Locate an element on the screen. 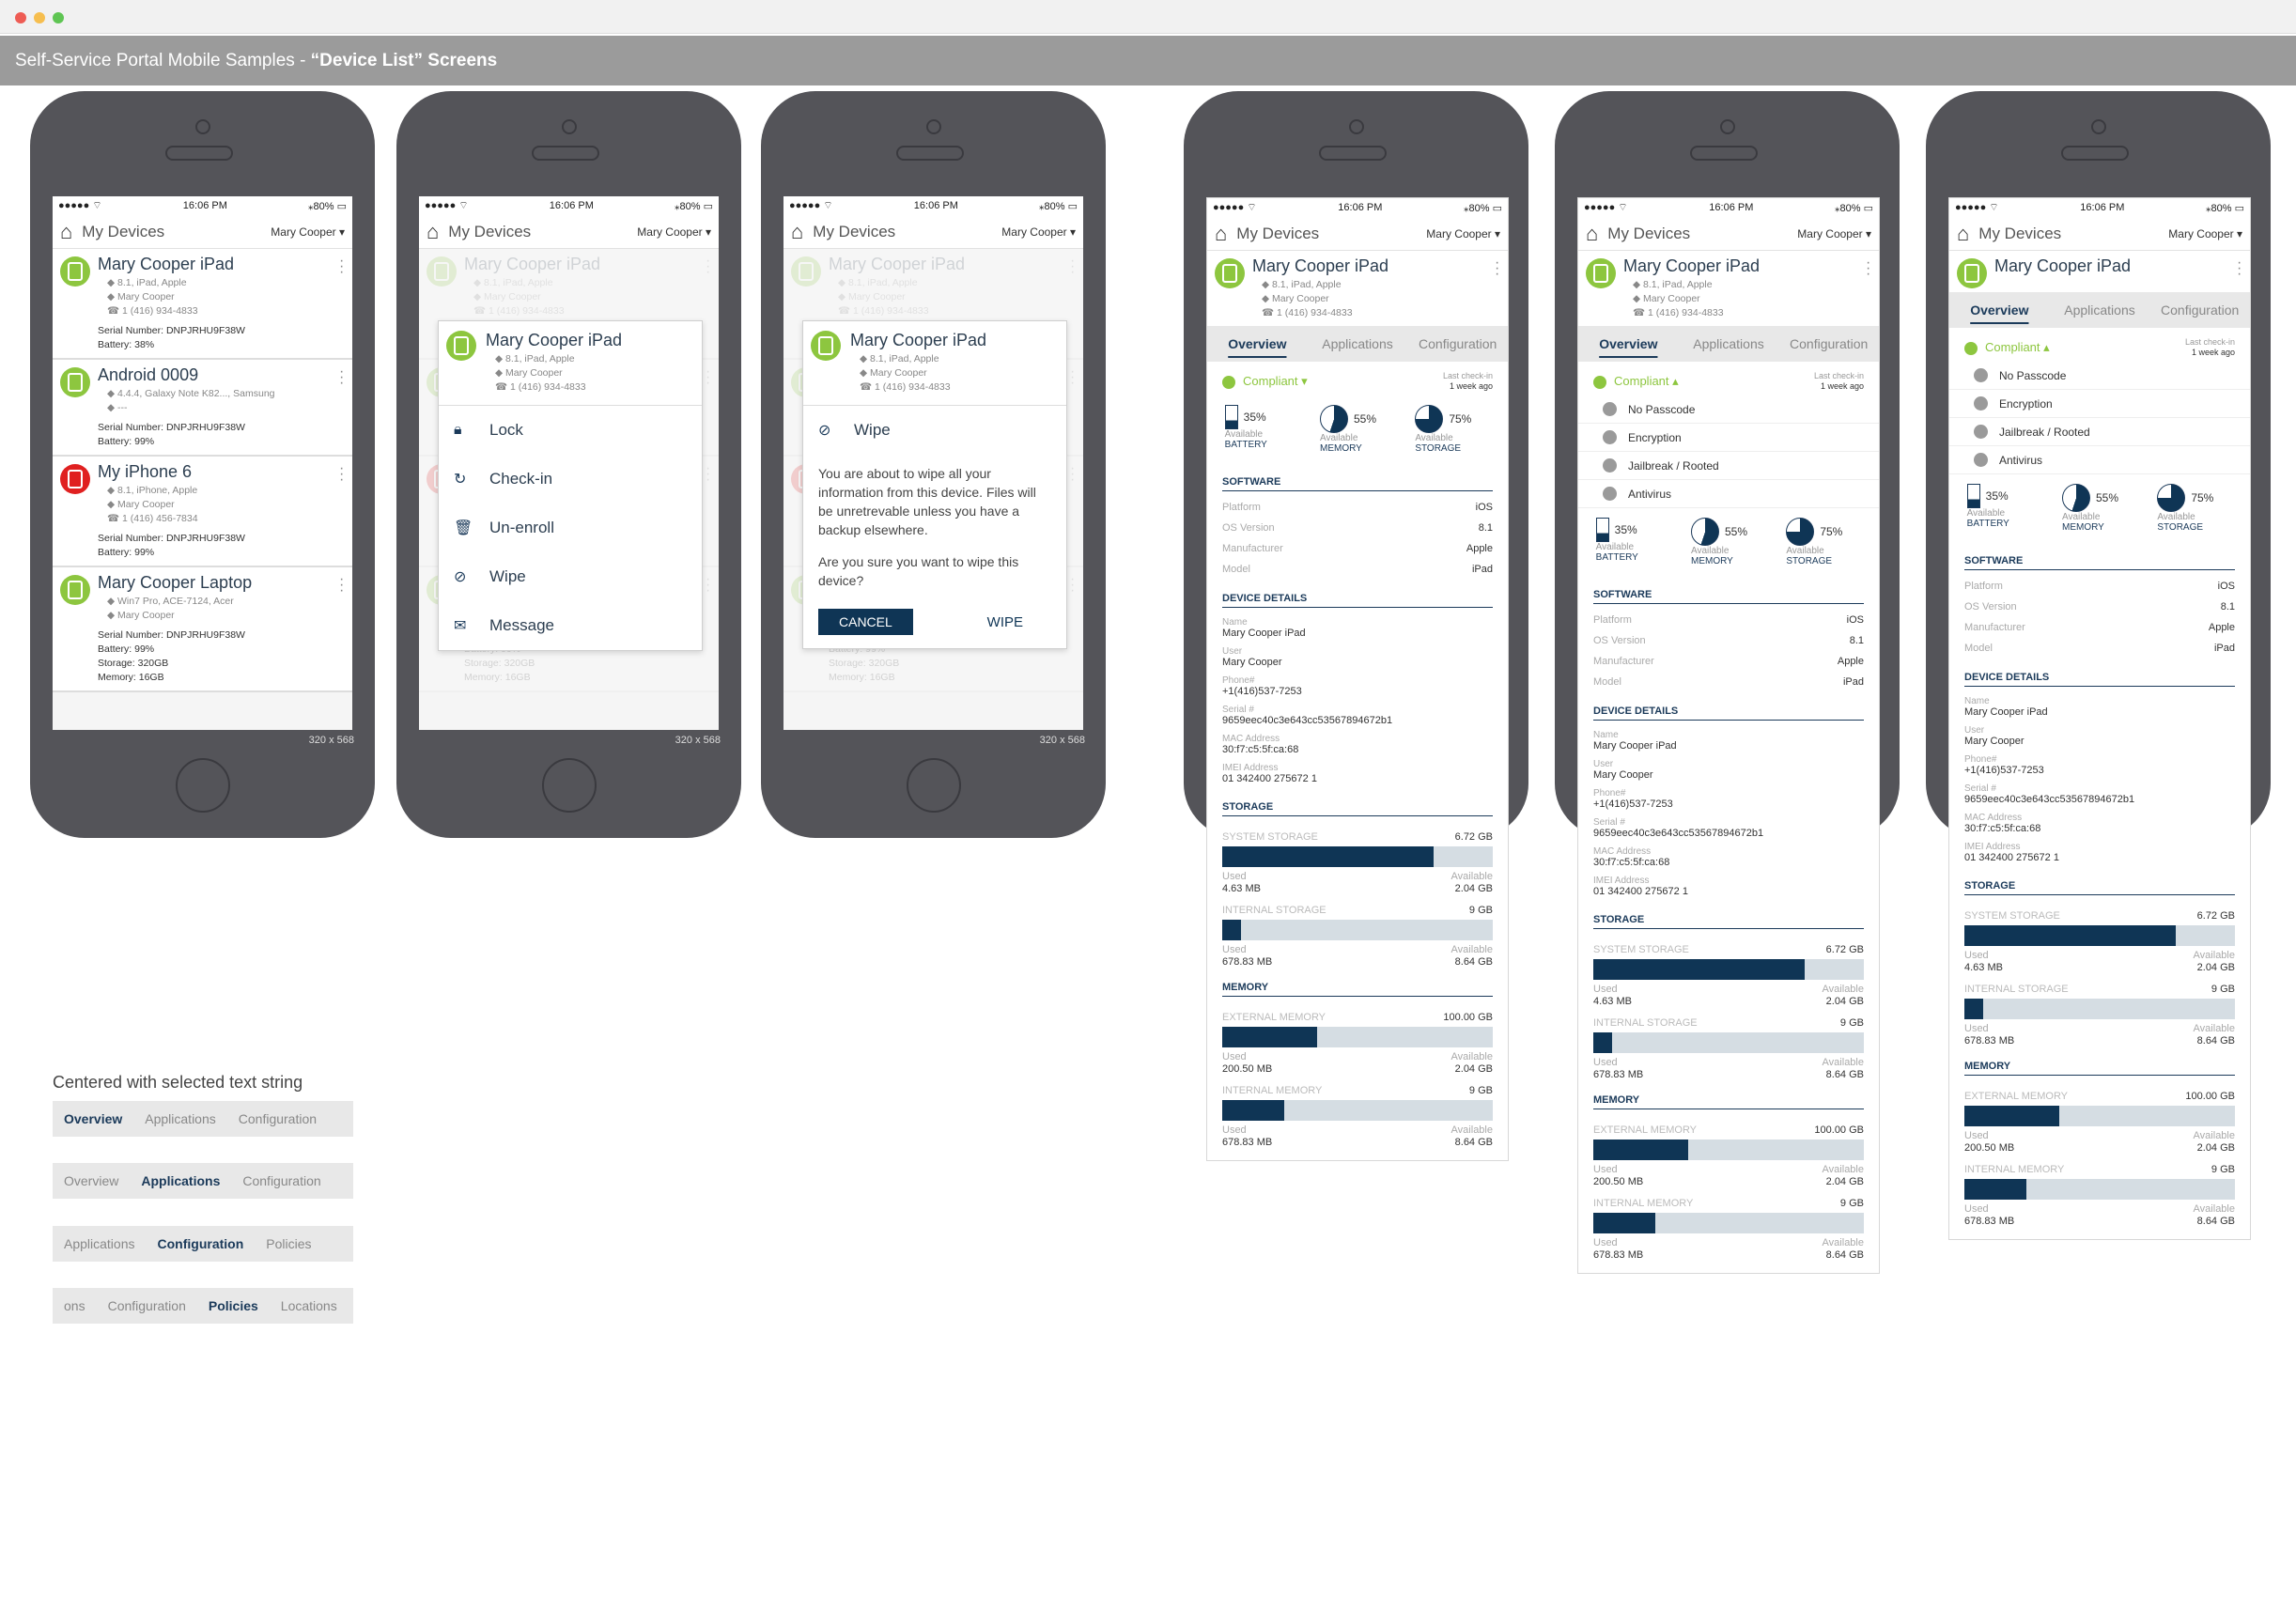  menu-item-lock: 🔒︎ Lock is located at coordinates (570, 431).